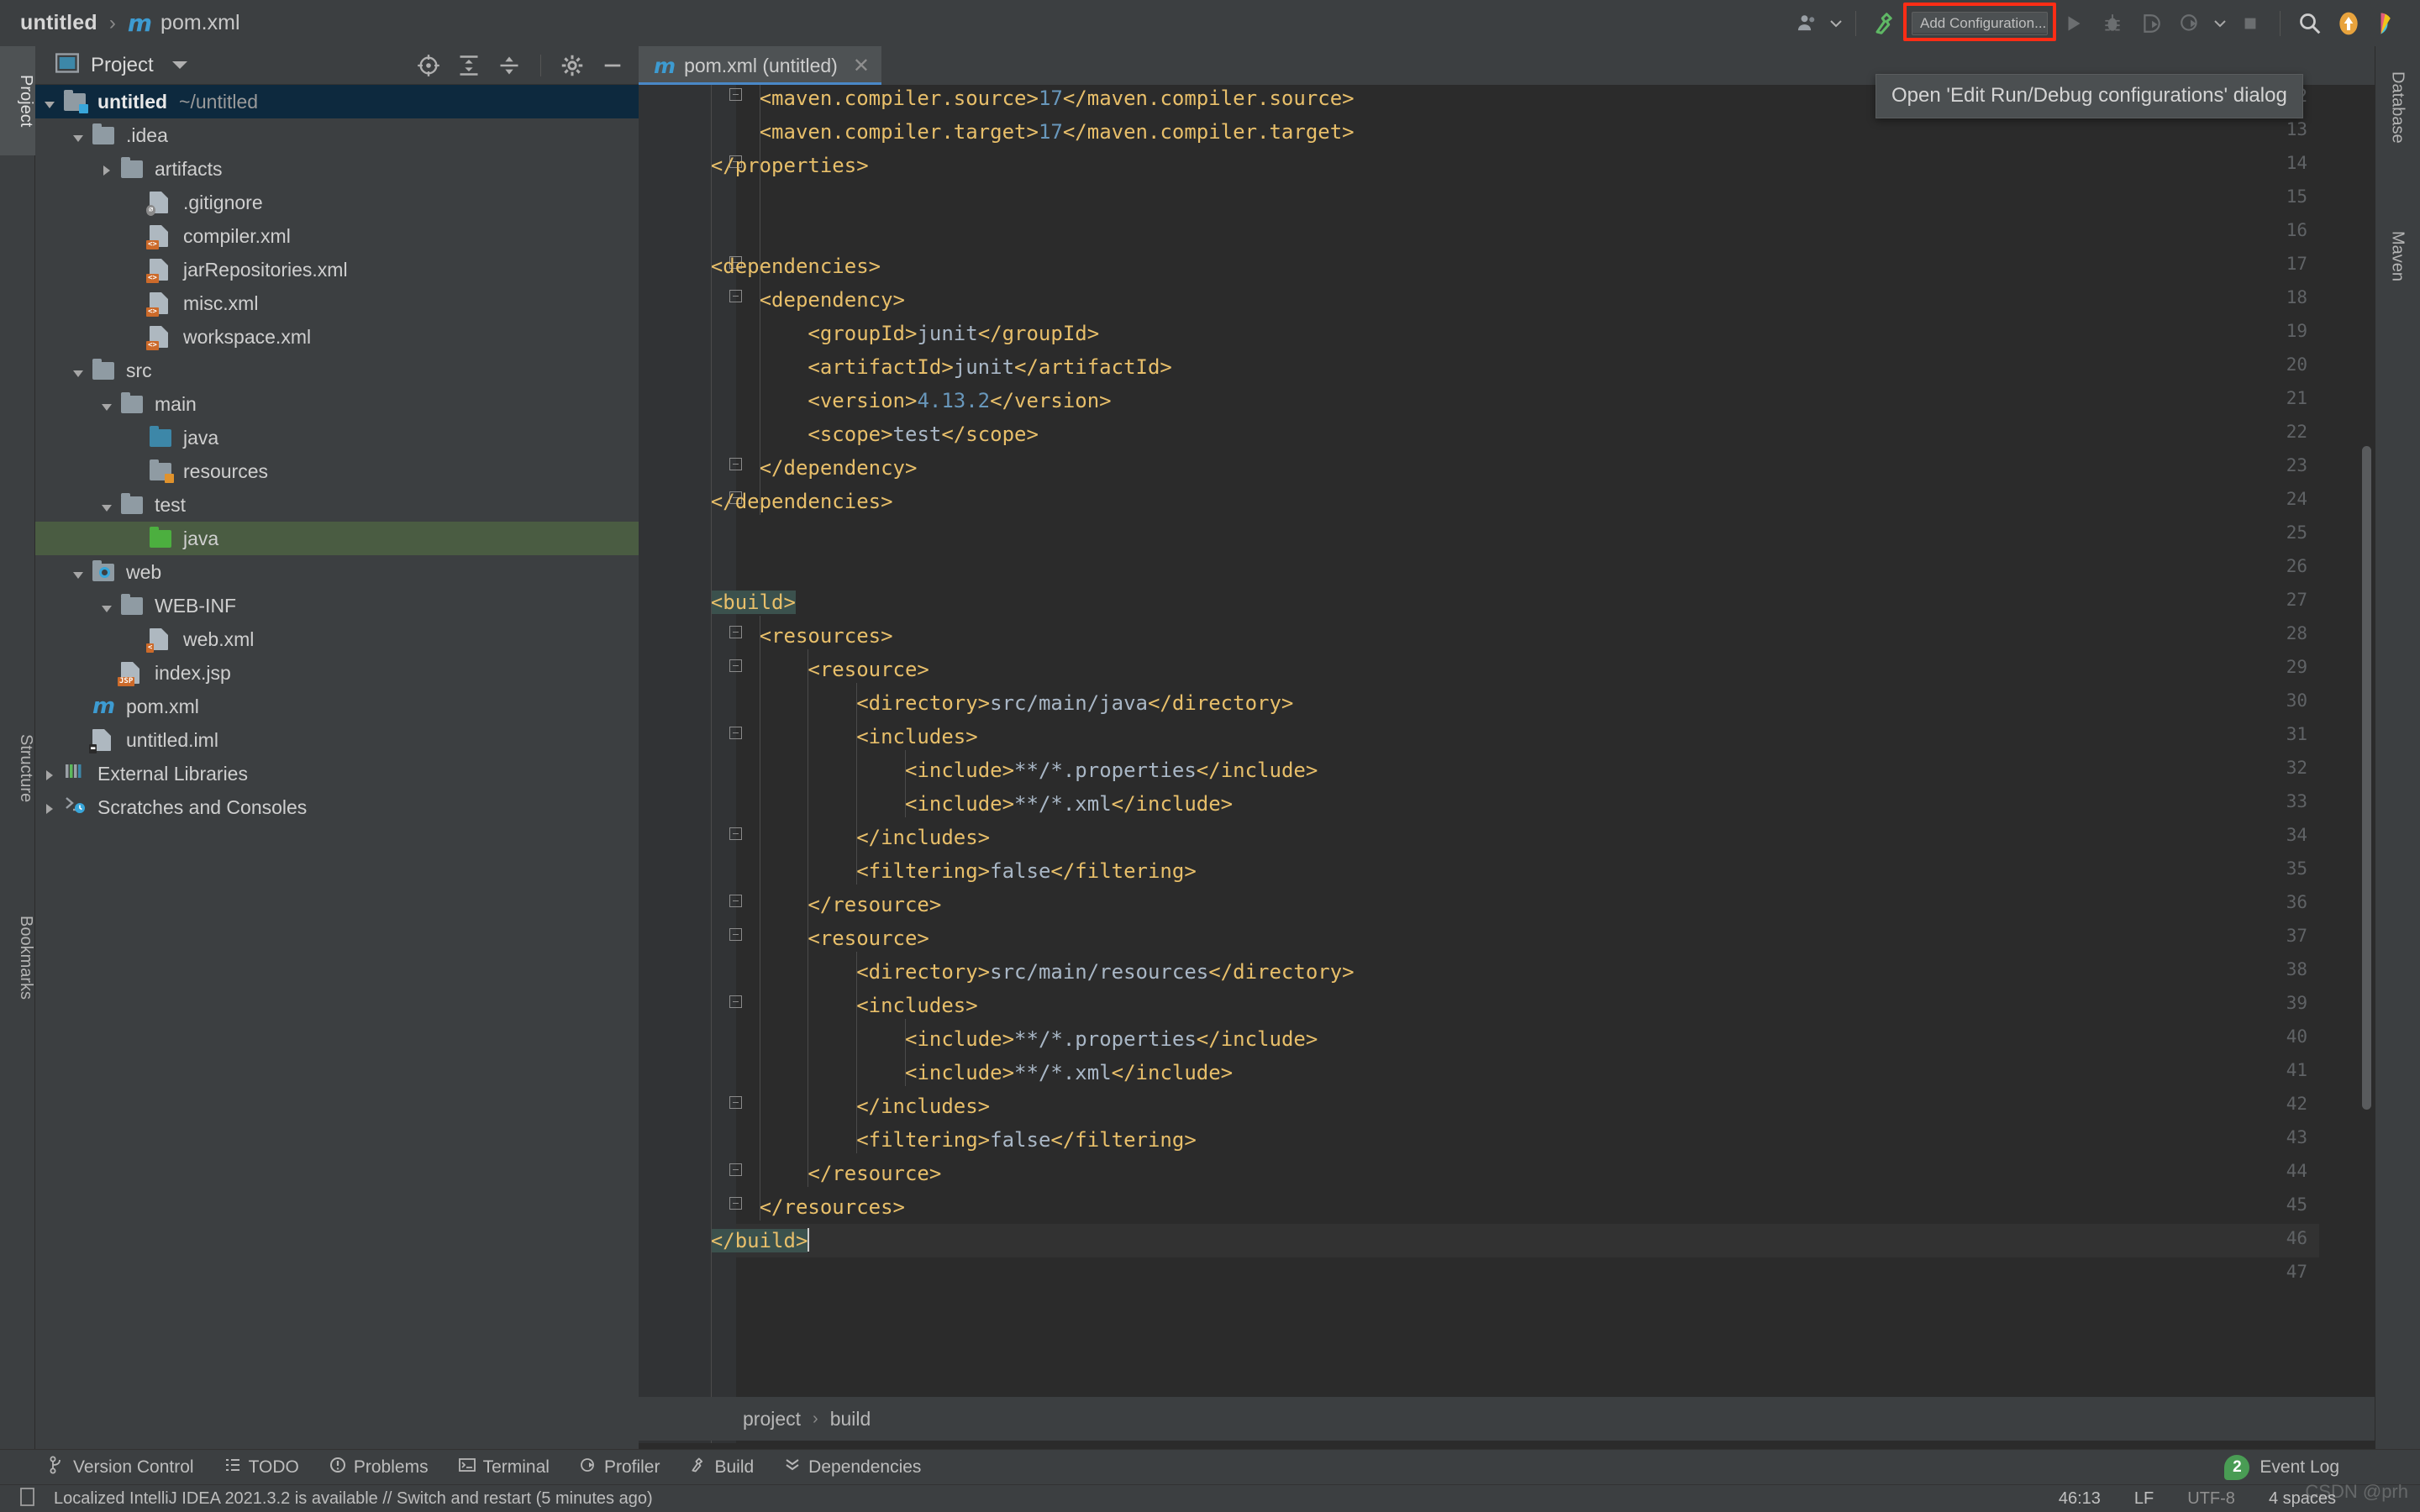  What do you see at coordinates (2112, 23) in the screenshot?
I see `debug-icon` at bounding box center [2112, 23].